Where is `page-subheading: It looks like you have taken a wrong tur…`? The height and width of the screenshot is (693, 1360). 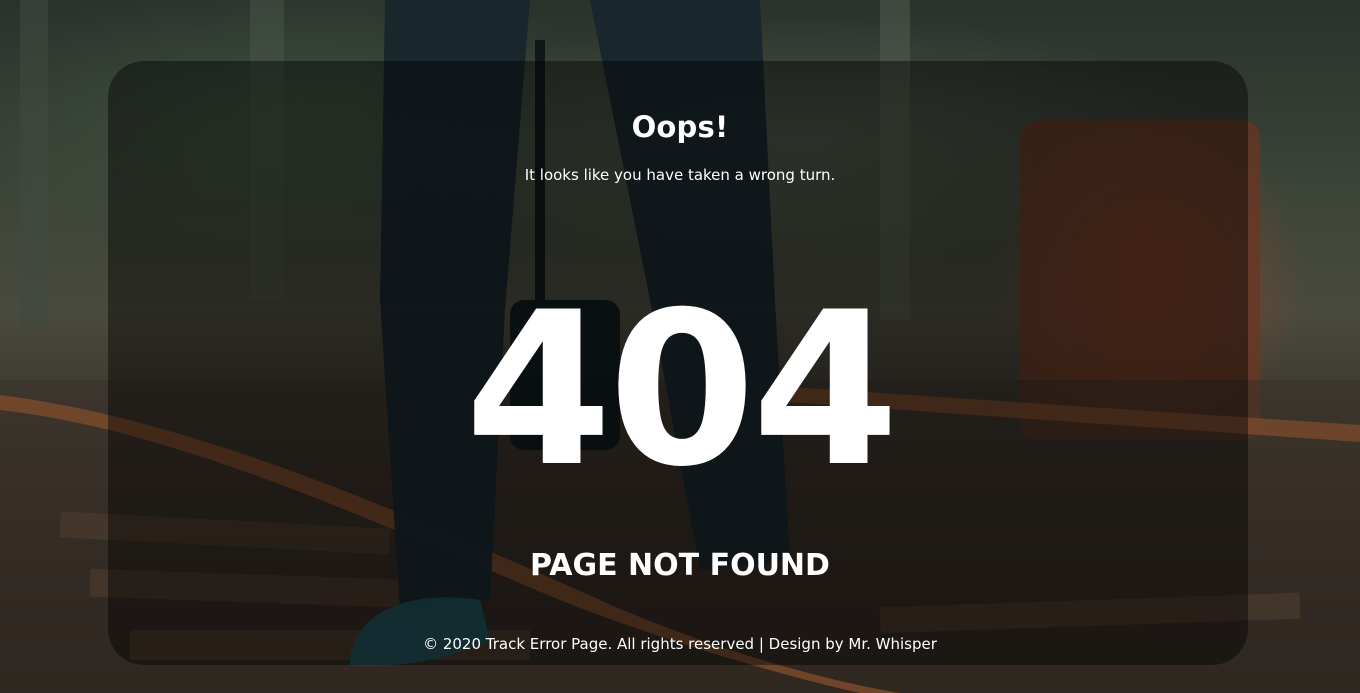 page-subheading: It looks like you have taken a wrong tur… is located at coordinates (680, 175).